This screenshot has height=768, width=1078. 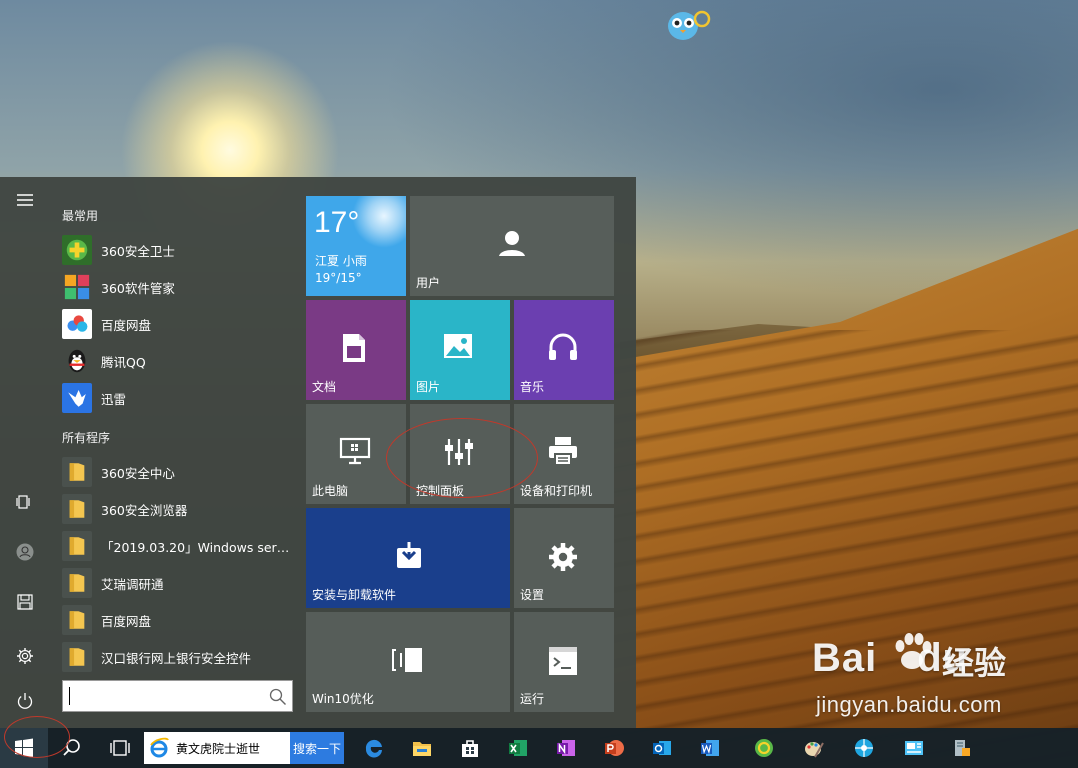 I want to click on taskbar-powerpoint, so click(x=614, y=748).